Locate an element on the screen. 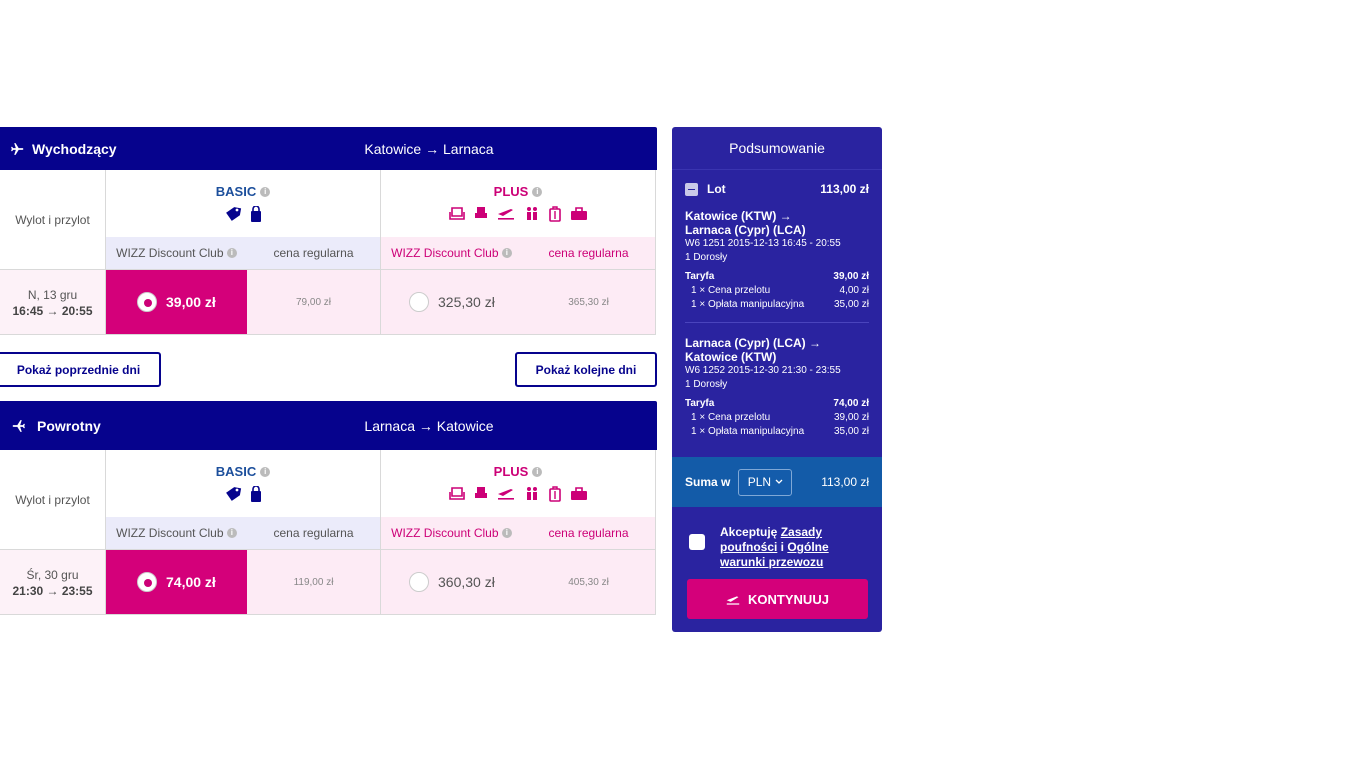 The width and height of the screenshot is (1366, 768). return-basic-name: BASIC is located at coordinates (236, 471).